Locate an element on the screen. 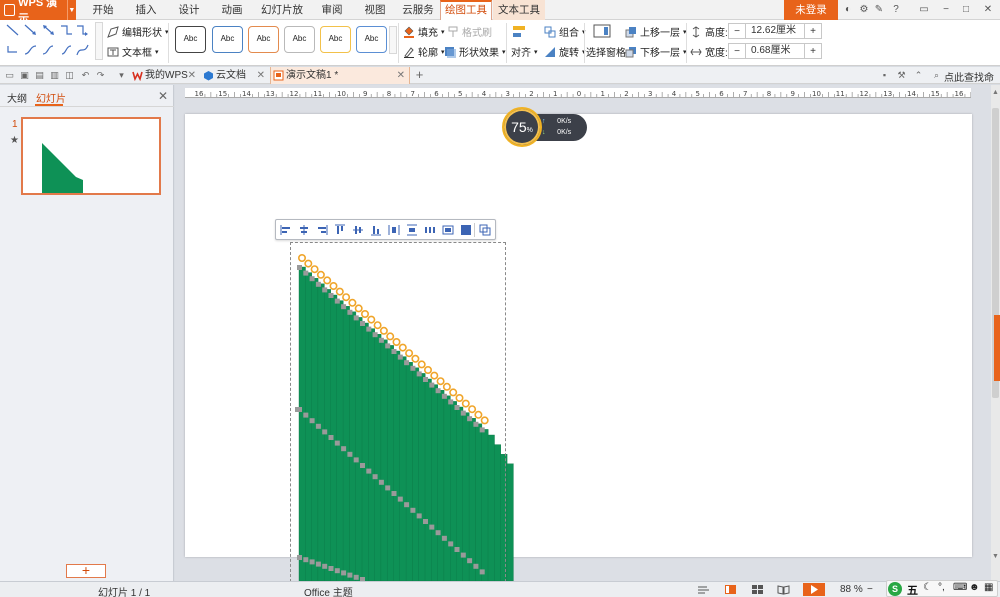 This screenshot has width=1000, height=597. tab-review: 审阅 is located at coordinates (332, 10).